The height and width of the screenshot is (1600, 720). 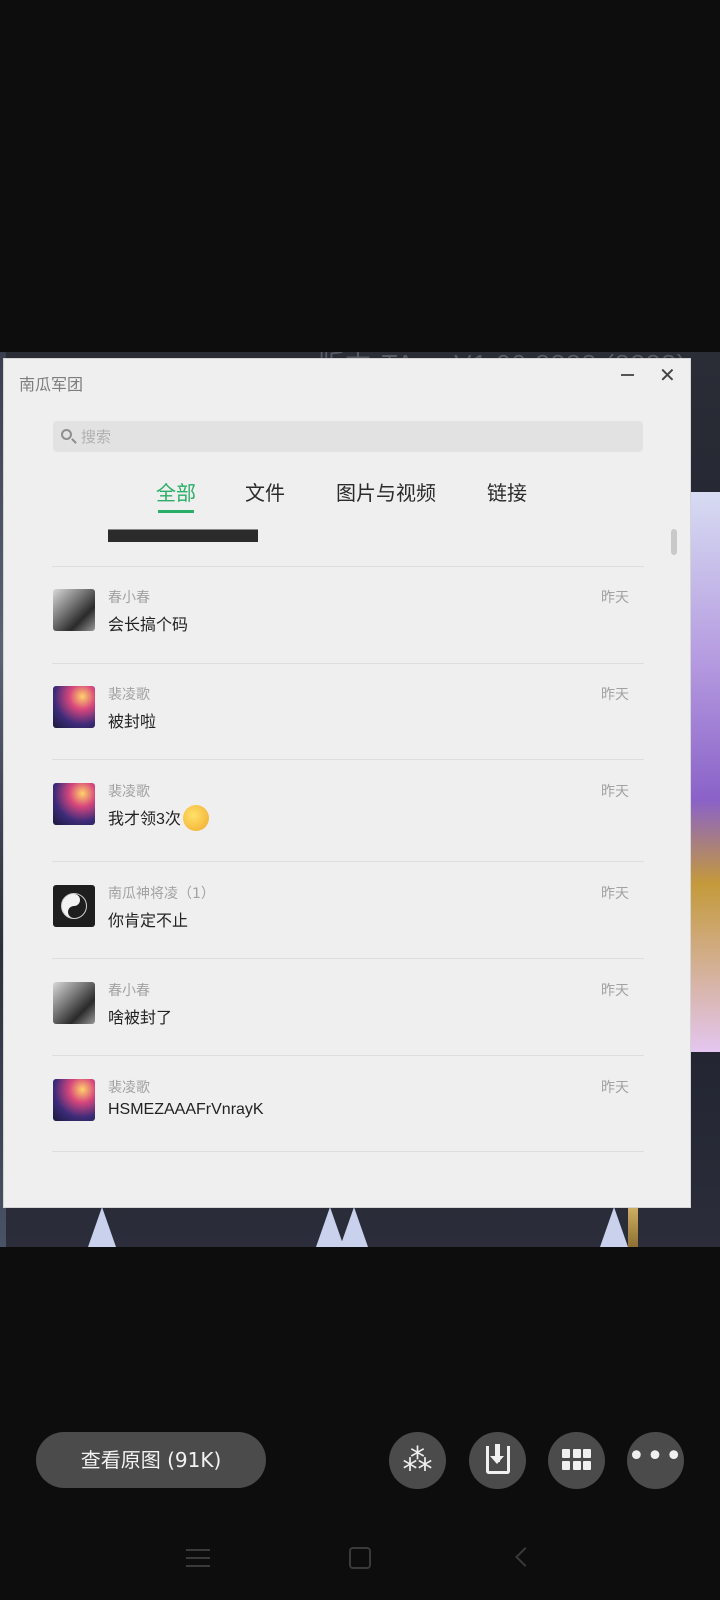 What do you see at coordinates (151, 1460) in the screenshot?
I see `view-original-button: 查看原图 (91K)` at bounding box center [151, 1460].